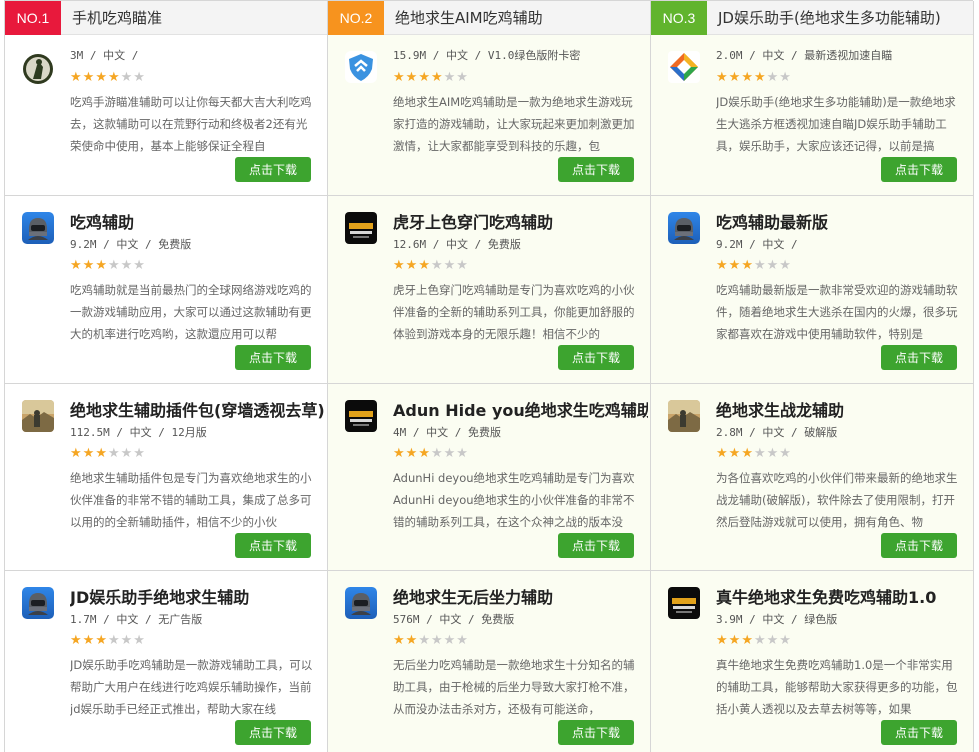 Image resolution: width=979 pixels, height=752 pixels. I want to click on app-title: 绝地求生战龙辅助, so click(843, 409).